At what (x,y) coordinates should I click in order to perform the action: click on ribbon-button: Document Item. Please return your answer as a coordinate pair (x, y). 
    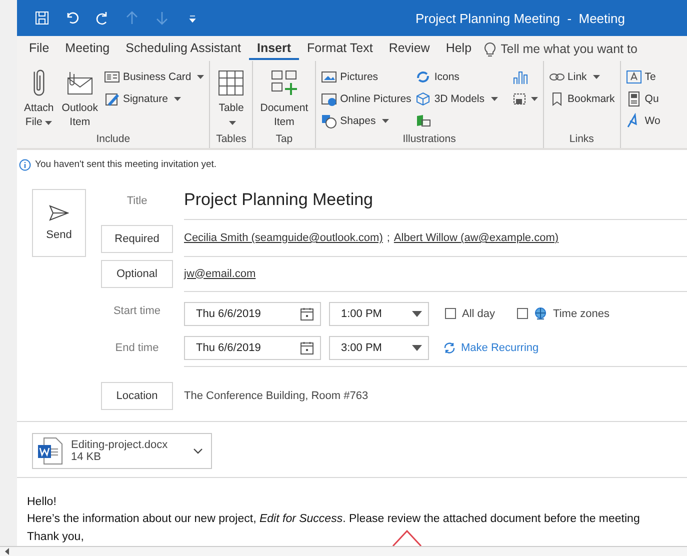
    Looking at the image, I should click on (284, 99).